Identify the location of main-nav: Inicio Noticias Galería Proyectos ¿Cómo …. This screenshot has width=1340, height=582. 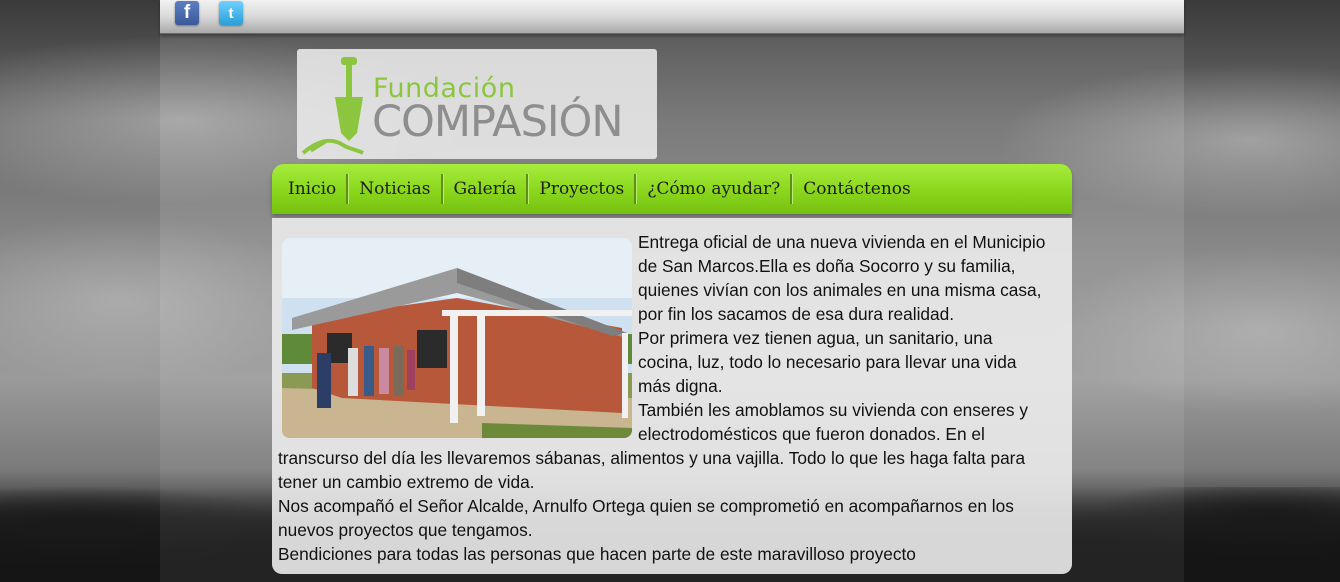
(672, 189).